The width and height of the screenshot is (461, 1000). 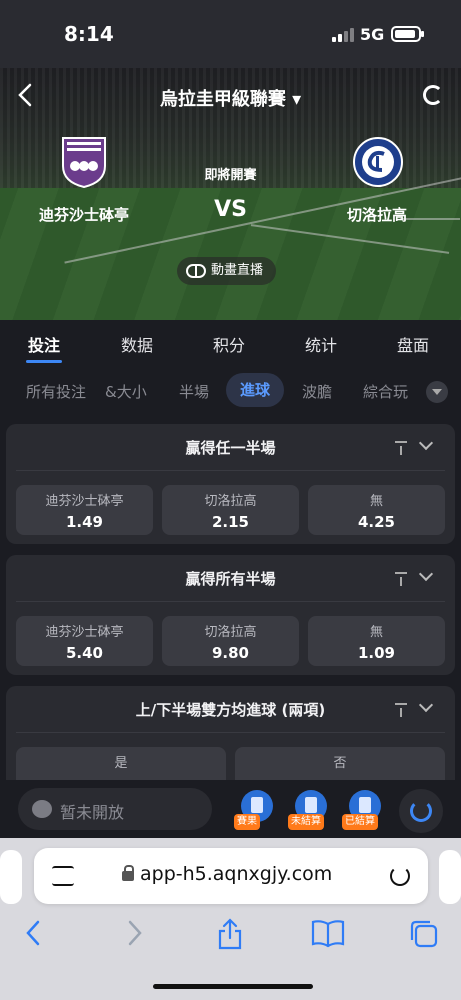 I want to click on subtab-all-bets: 所有投注, so click(x=56, y=391).